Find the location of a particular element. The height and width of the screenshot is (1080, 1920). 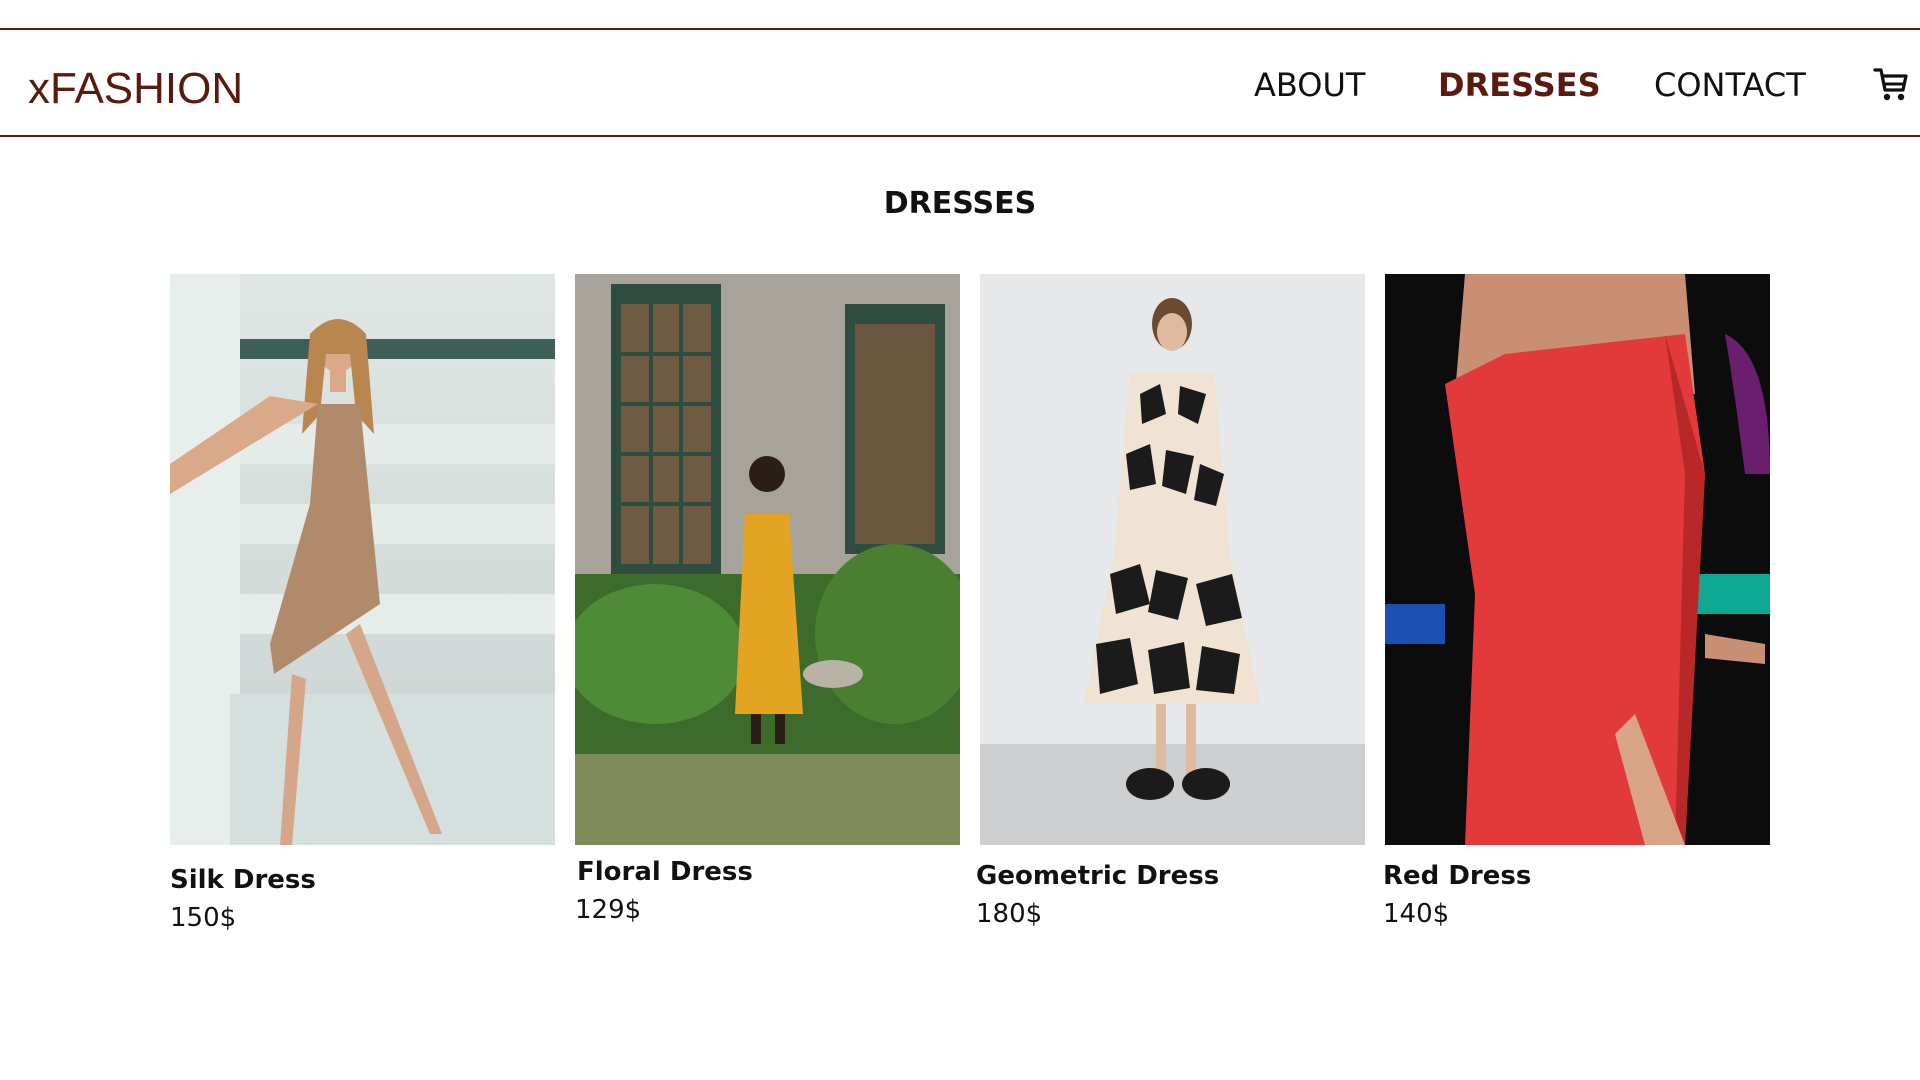

product-price: 129$ is located at coordinates (608, 910).